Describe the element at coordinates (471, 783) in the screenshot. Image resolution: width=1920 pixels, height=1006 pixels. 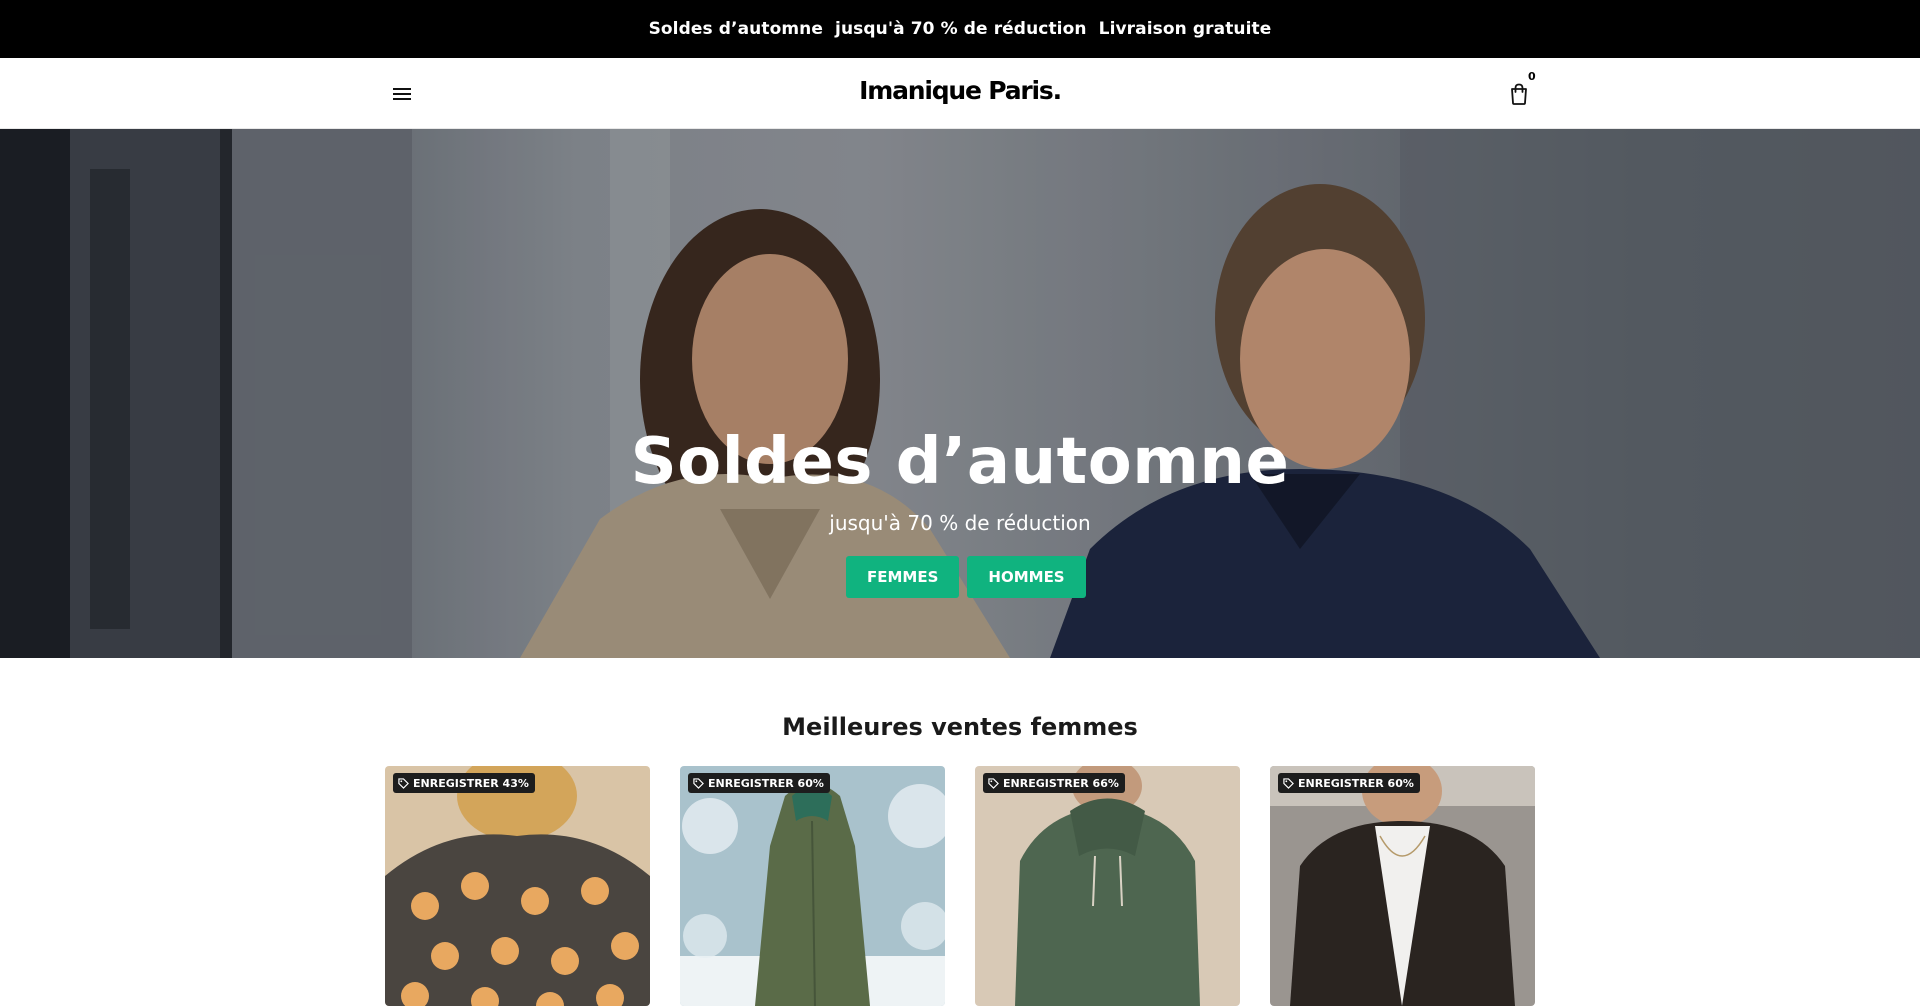
I see `discount-badge-label: ENREGISTRER 43%` at that location.